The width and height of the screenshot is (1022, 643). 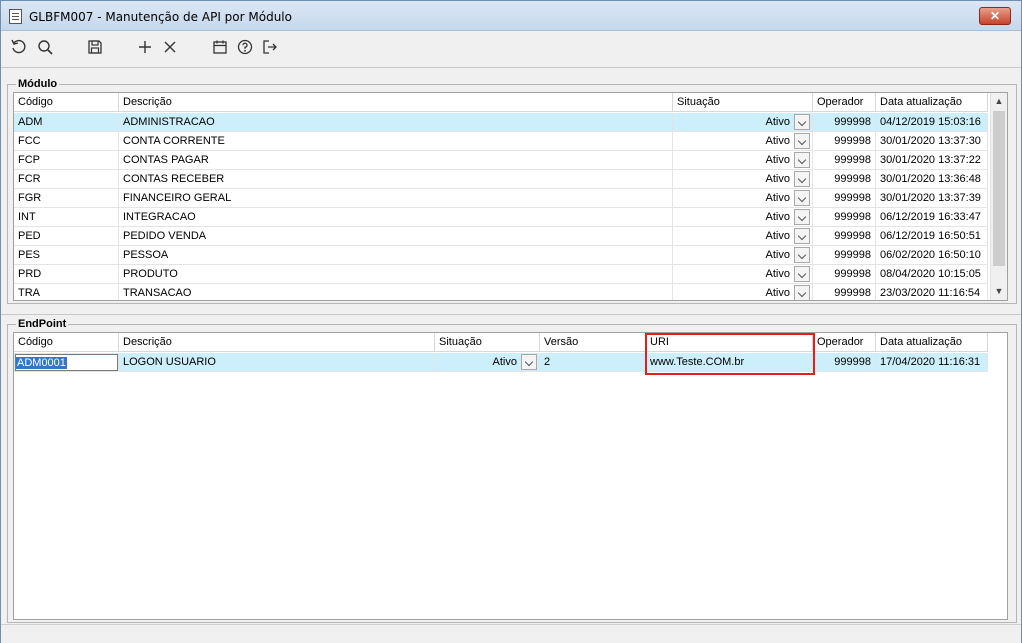 What do you see at coordinates (729, 342) in the screenshot?
I see `endpoint-col-uri: URI` at bounding box center [729, 342].